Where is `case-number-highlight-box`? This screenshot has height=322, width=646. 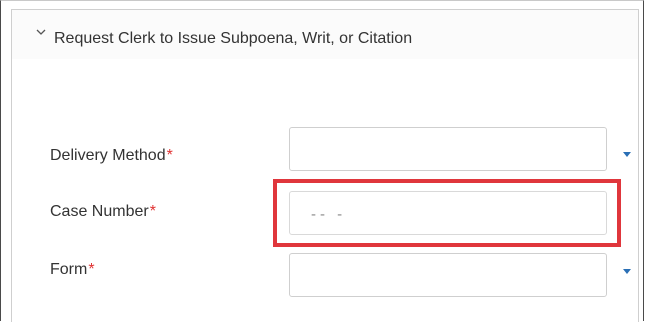 case-number-highlight-box is located at coordinates (447, 213).